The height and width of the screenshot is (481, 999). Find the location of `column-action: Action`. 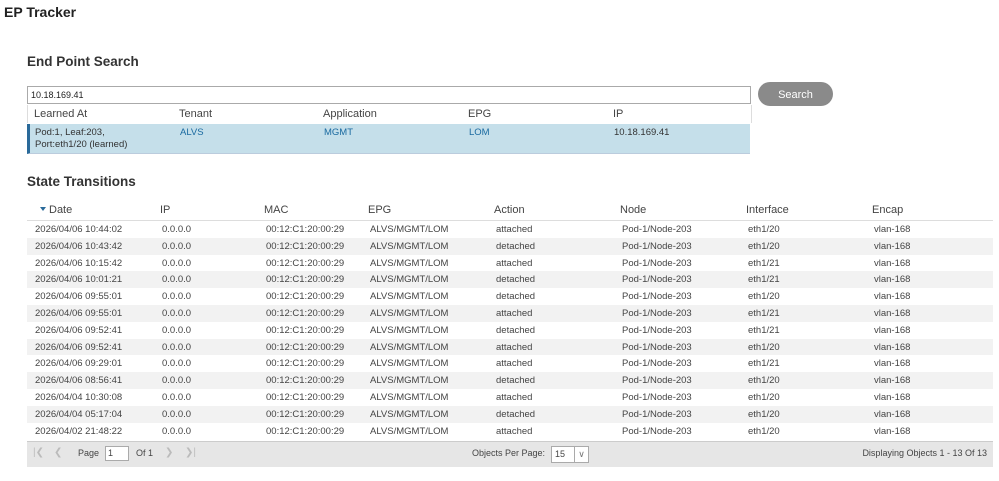

column-action: Action is located at coordinates (509, 210).